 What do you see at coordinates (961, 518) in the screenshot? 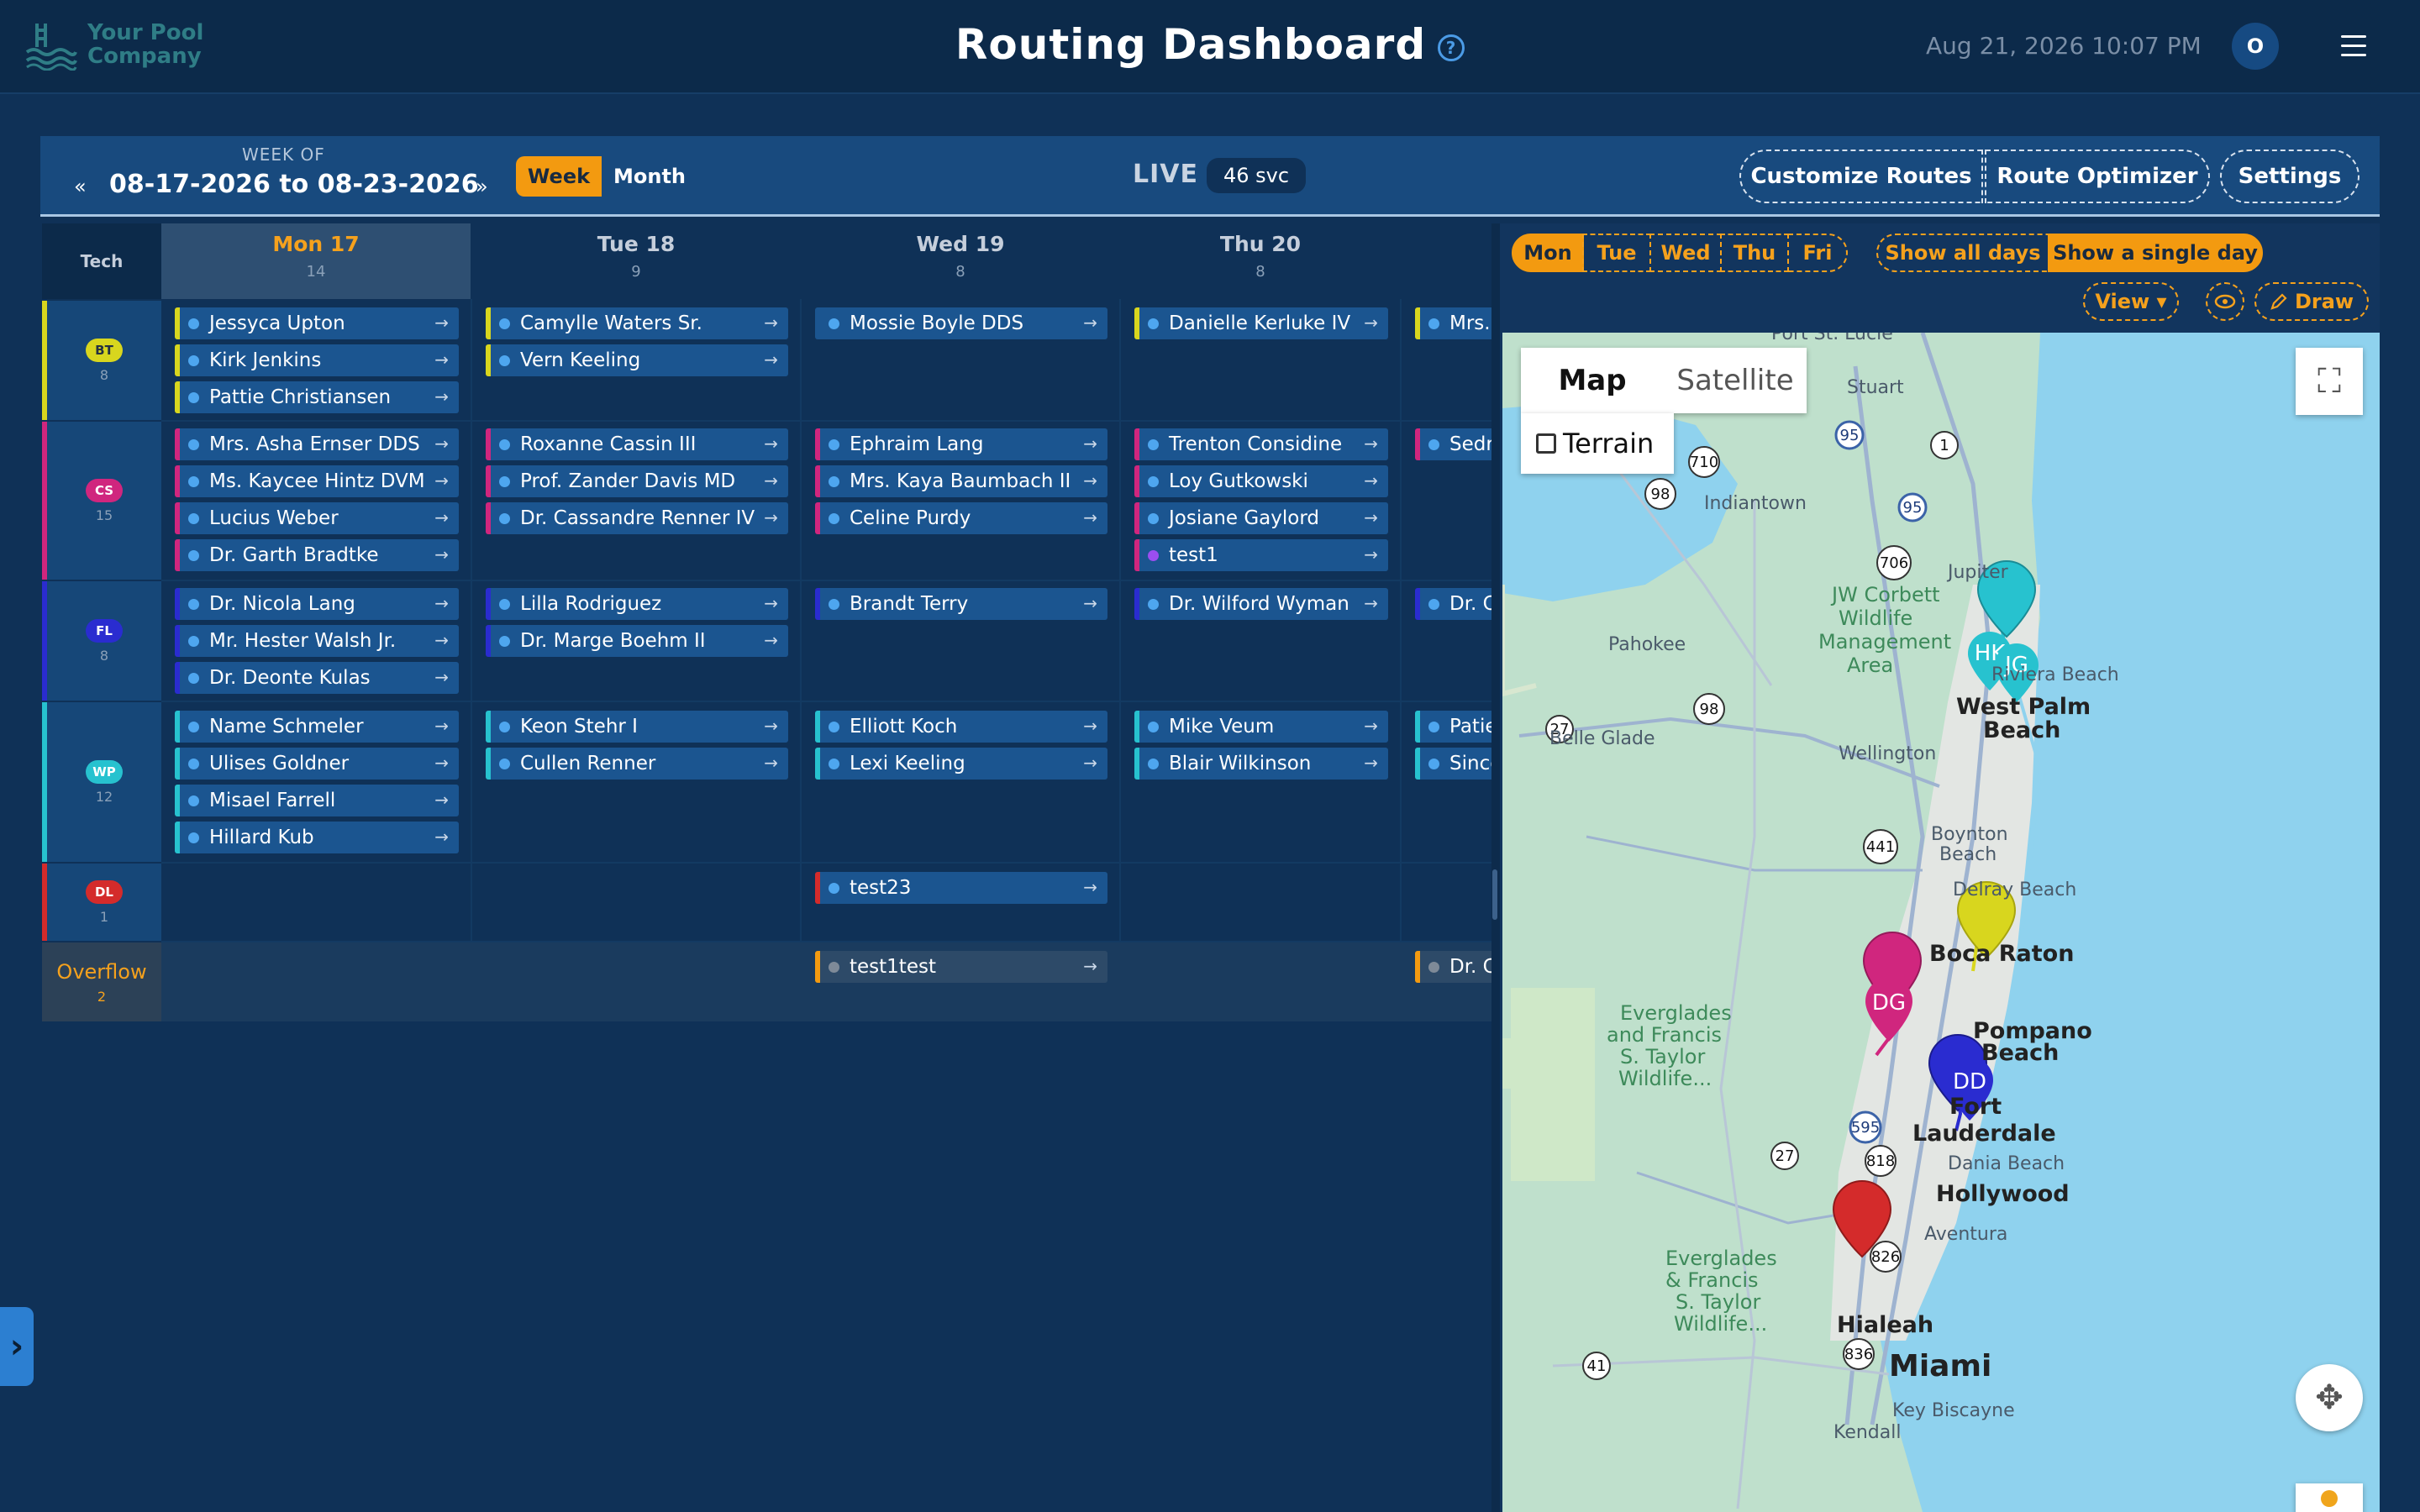
I see `service-chip: Celine Purdy →` at bounding box center [961, 518].